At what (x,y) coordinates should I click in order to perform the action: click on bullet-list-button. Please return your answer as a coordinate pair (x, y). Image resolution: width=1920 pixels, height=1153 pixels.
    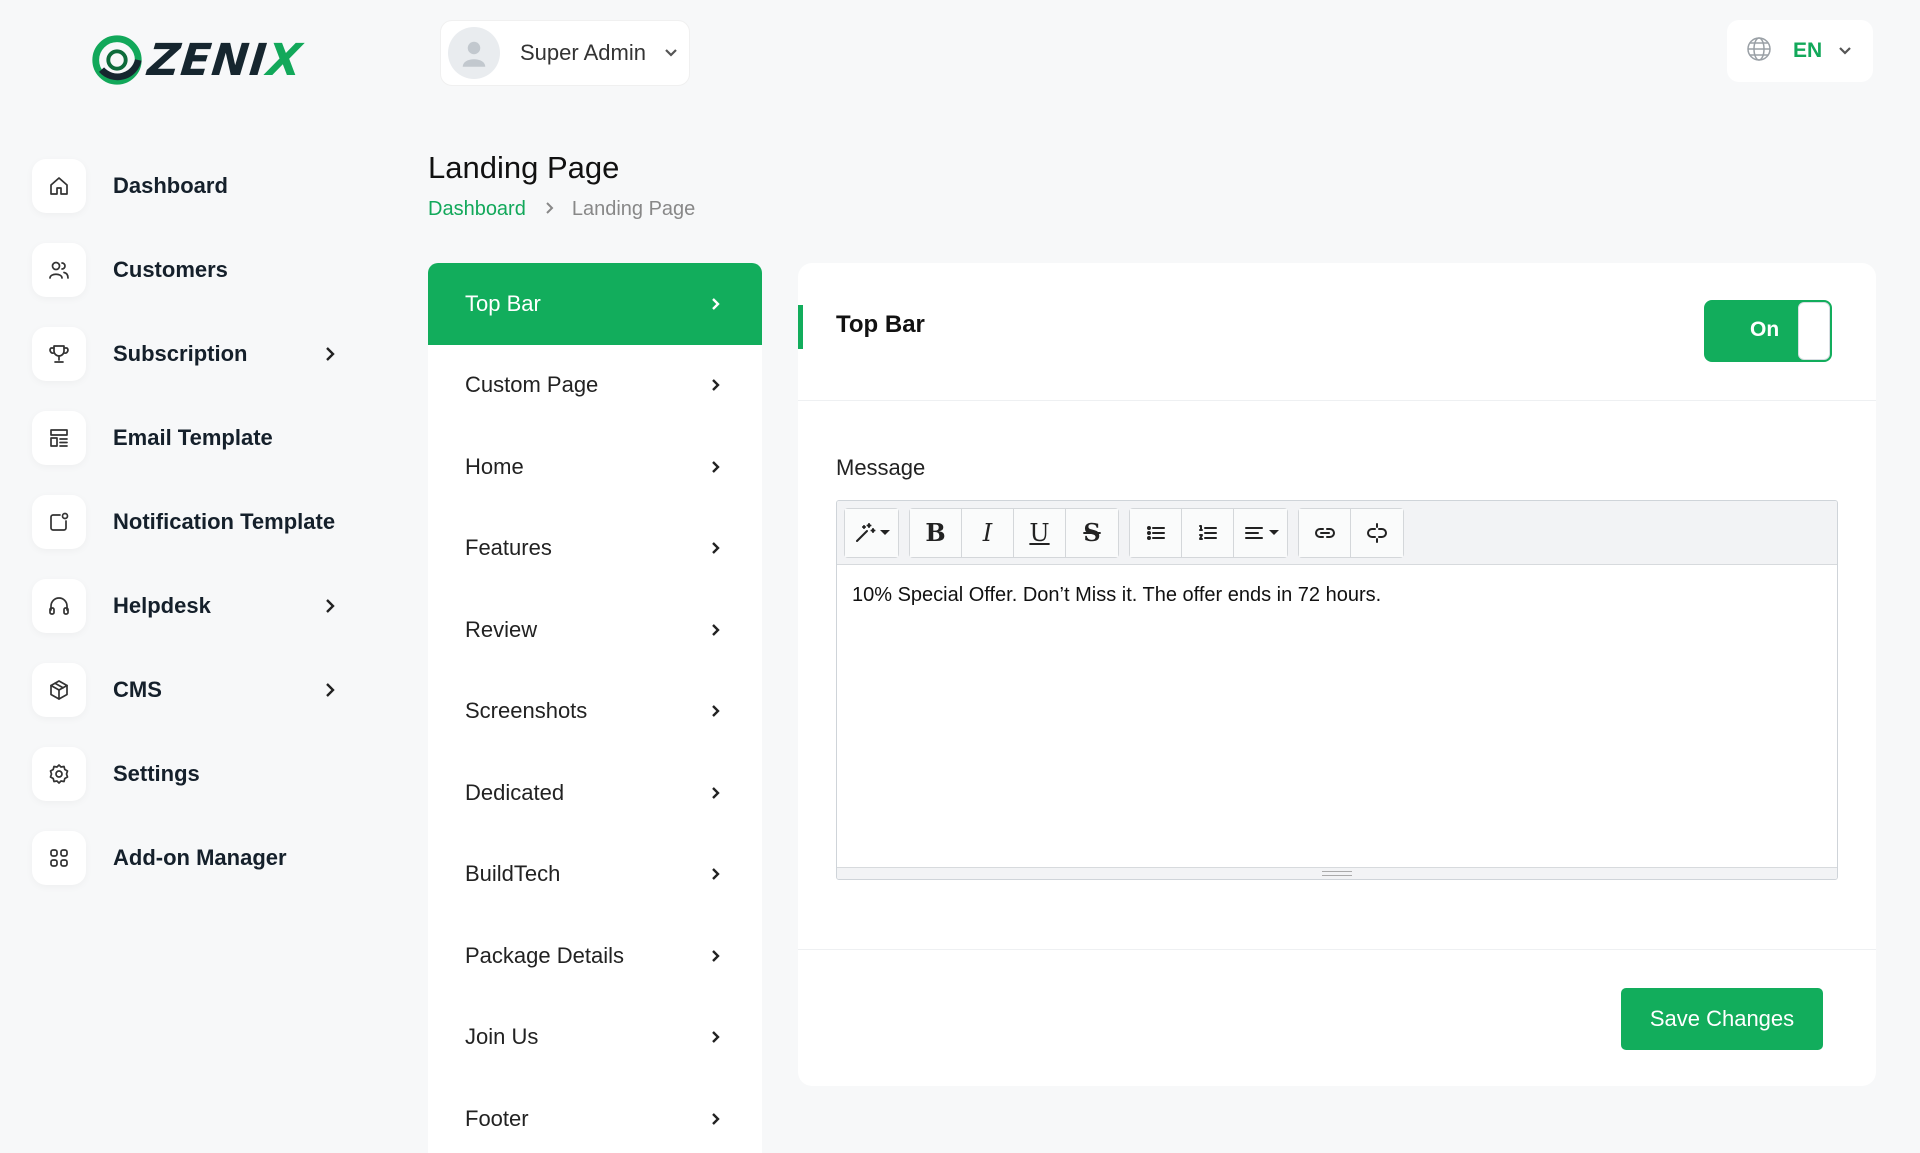
    Looking at the image, I should click on (1156, 532).